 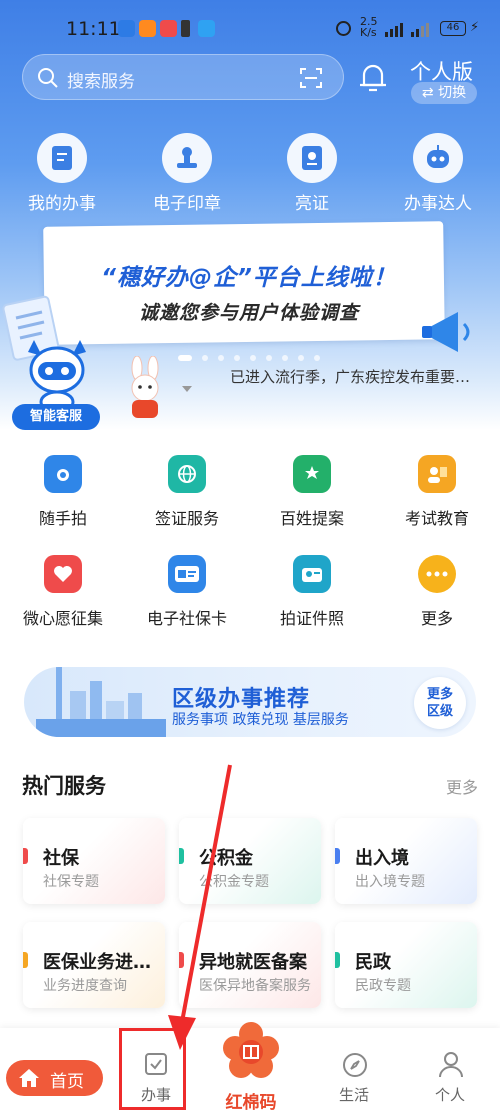 What do you see at coordinates (312, 173) in the screenshot?
I see `topnav-show-certificate: 亮证` at bounding box center [312, 173].